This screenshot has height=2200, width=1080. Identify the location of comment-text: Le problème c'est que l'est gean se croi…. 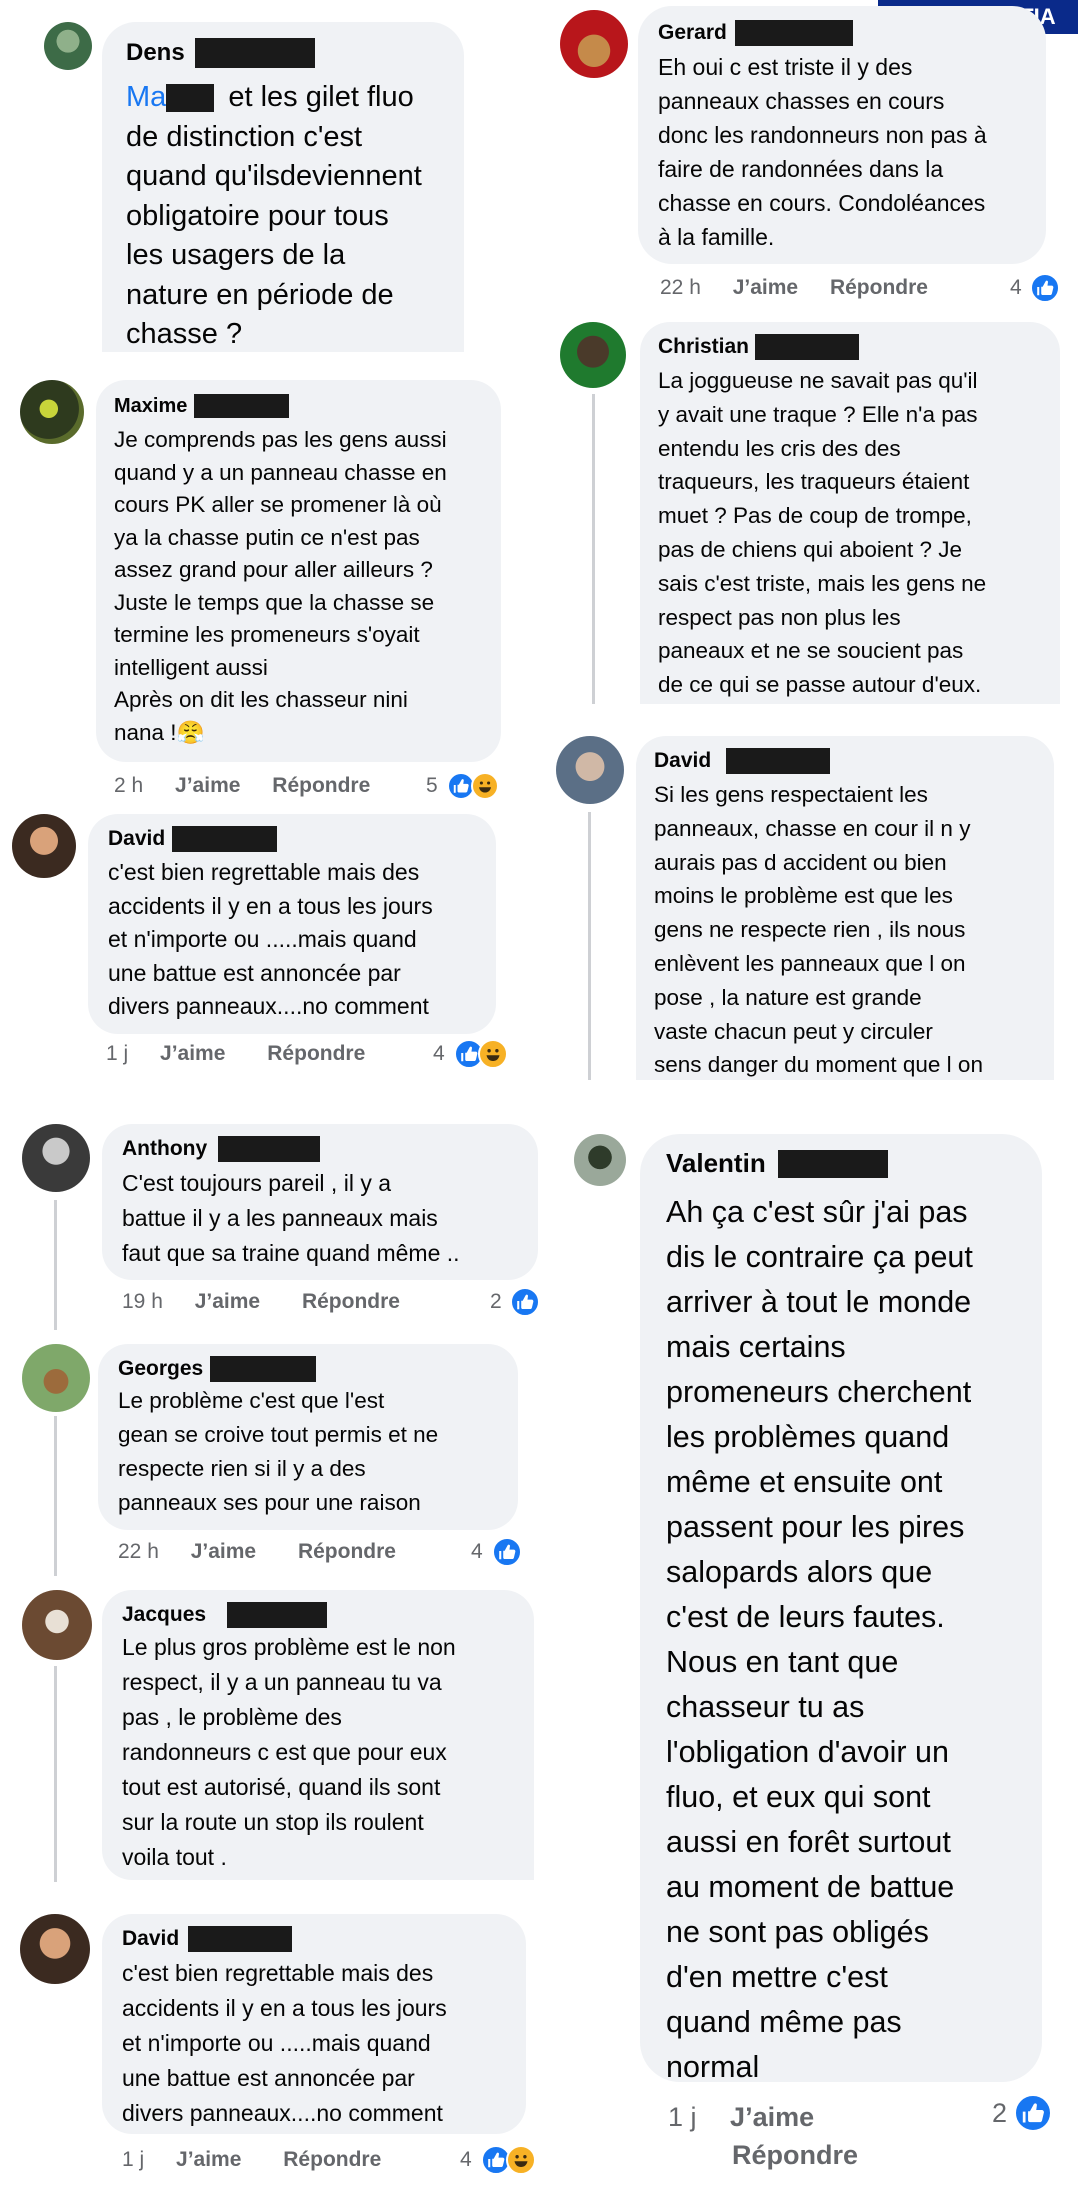
(278, 1451).